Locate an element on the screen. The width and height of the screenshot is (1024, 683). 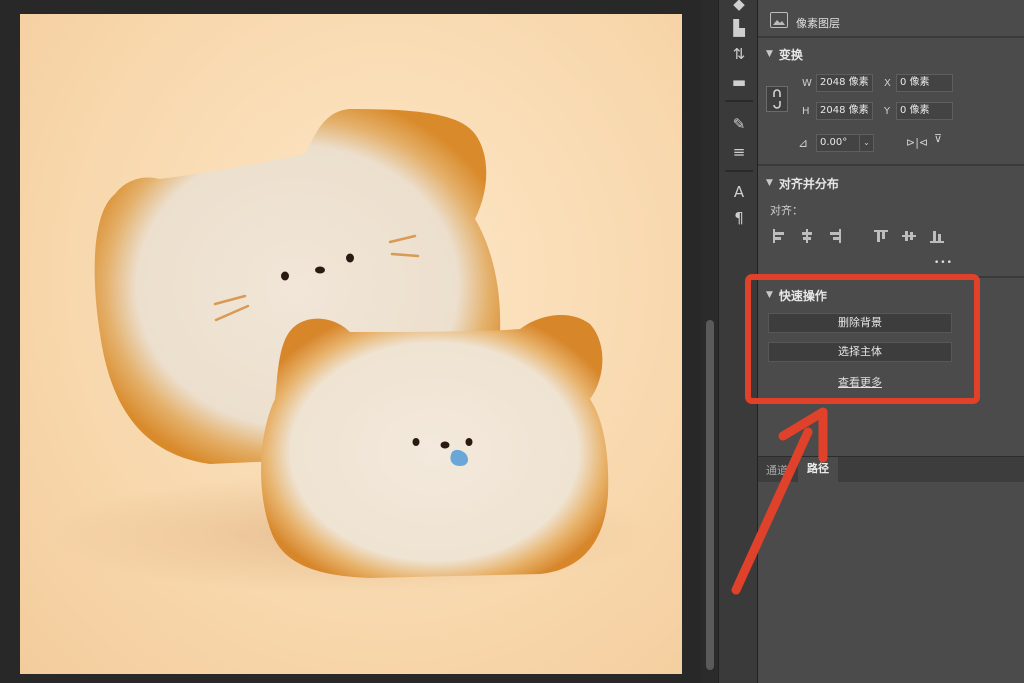
transform-title: 变换 is located at coordinates (790, 54).